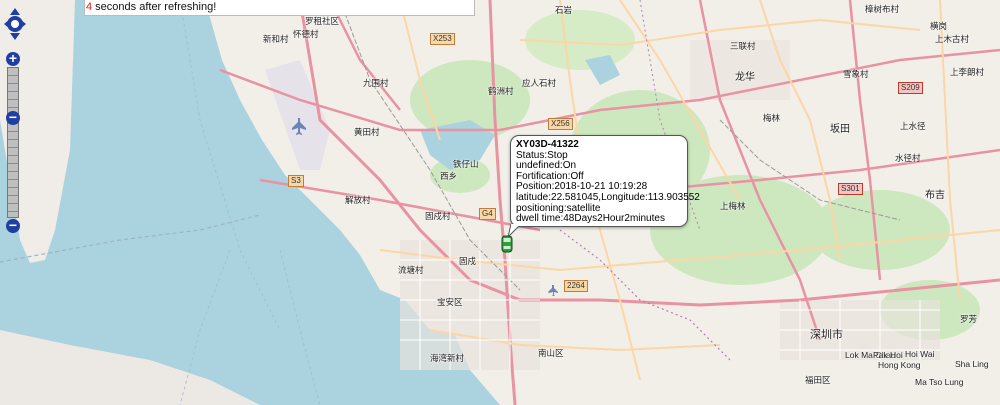 The width and height of the screenshot is (1000, 405). Describe the element at coordinates (888, 355) in the screenshot. I see `map-label: Pak Hoi` at that location.